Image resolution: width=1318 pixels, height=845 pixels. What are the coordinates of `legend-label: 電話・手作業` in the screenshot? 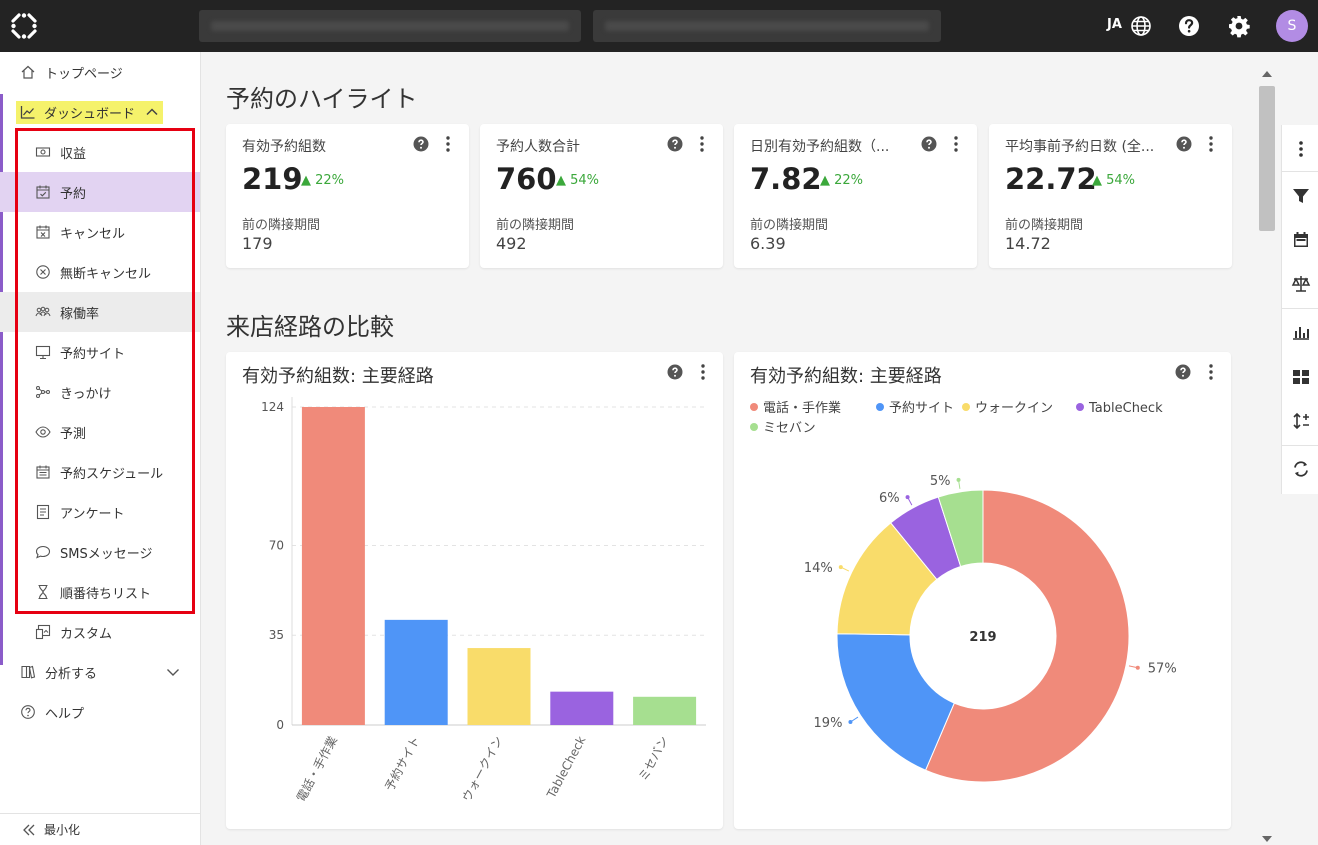 It's located at (802, 408).